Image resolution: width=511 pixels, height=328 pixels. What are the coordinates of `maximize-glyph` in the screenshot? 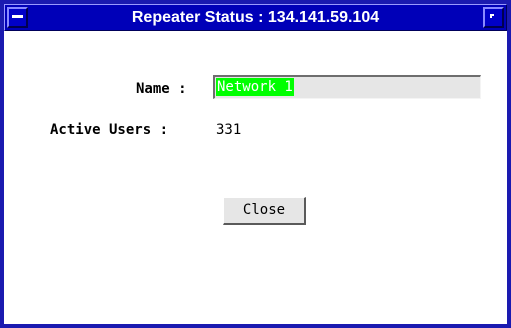 It's located at (492, 16).